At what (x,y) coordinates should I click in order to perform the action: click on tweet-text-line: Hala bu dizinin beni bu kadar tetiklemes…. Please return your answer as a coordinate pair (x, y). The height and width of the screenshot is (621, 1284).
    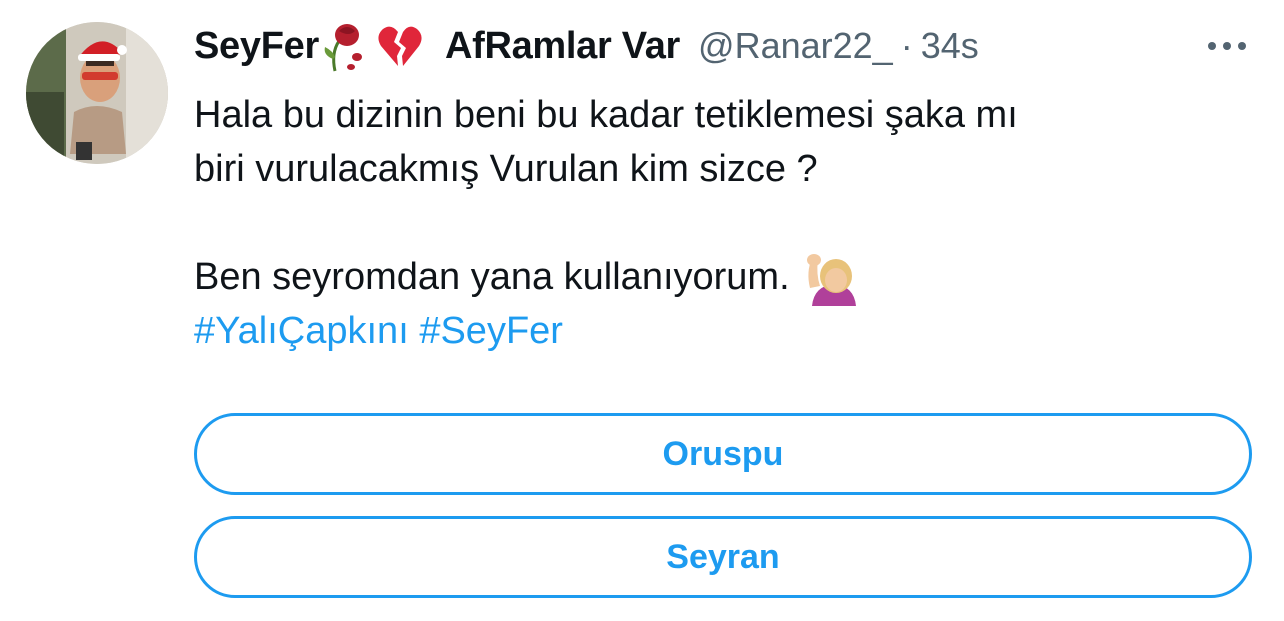
    Looking at the image, I should click on (606, 115).